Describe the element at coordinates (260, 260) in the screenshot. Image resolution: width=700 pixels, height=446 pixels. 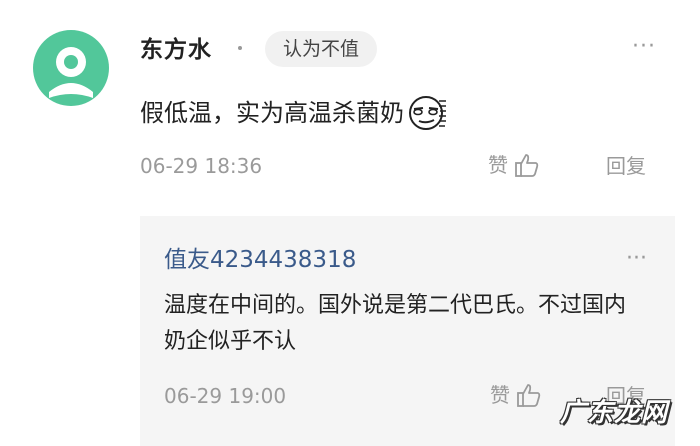
I see `reply-username: 值友4234438318` at that location.